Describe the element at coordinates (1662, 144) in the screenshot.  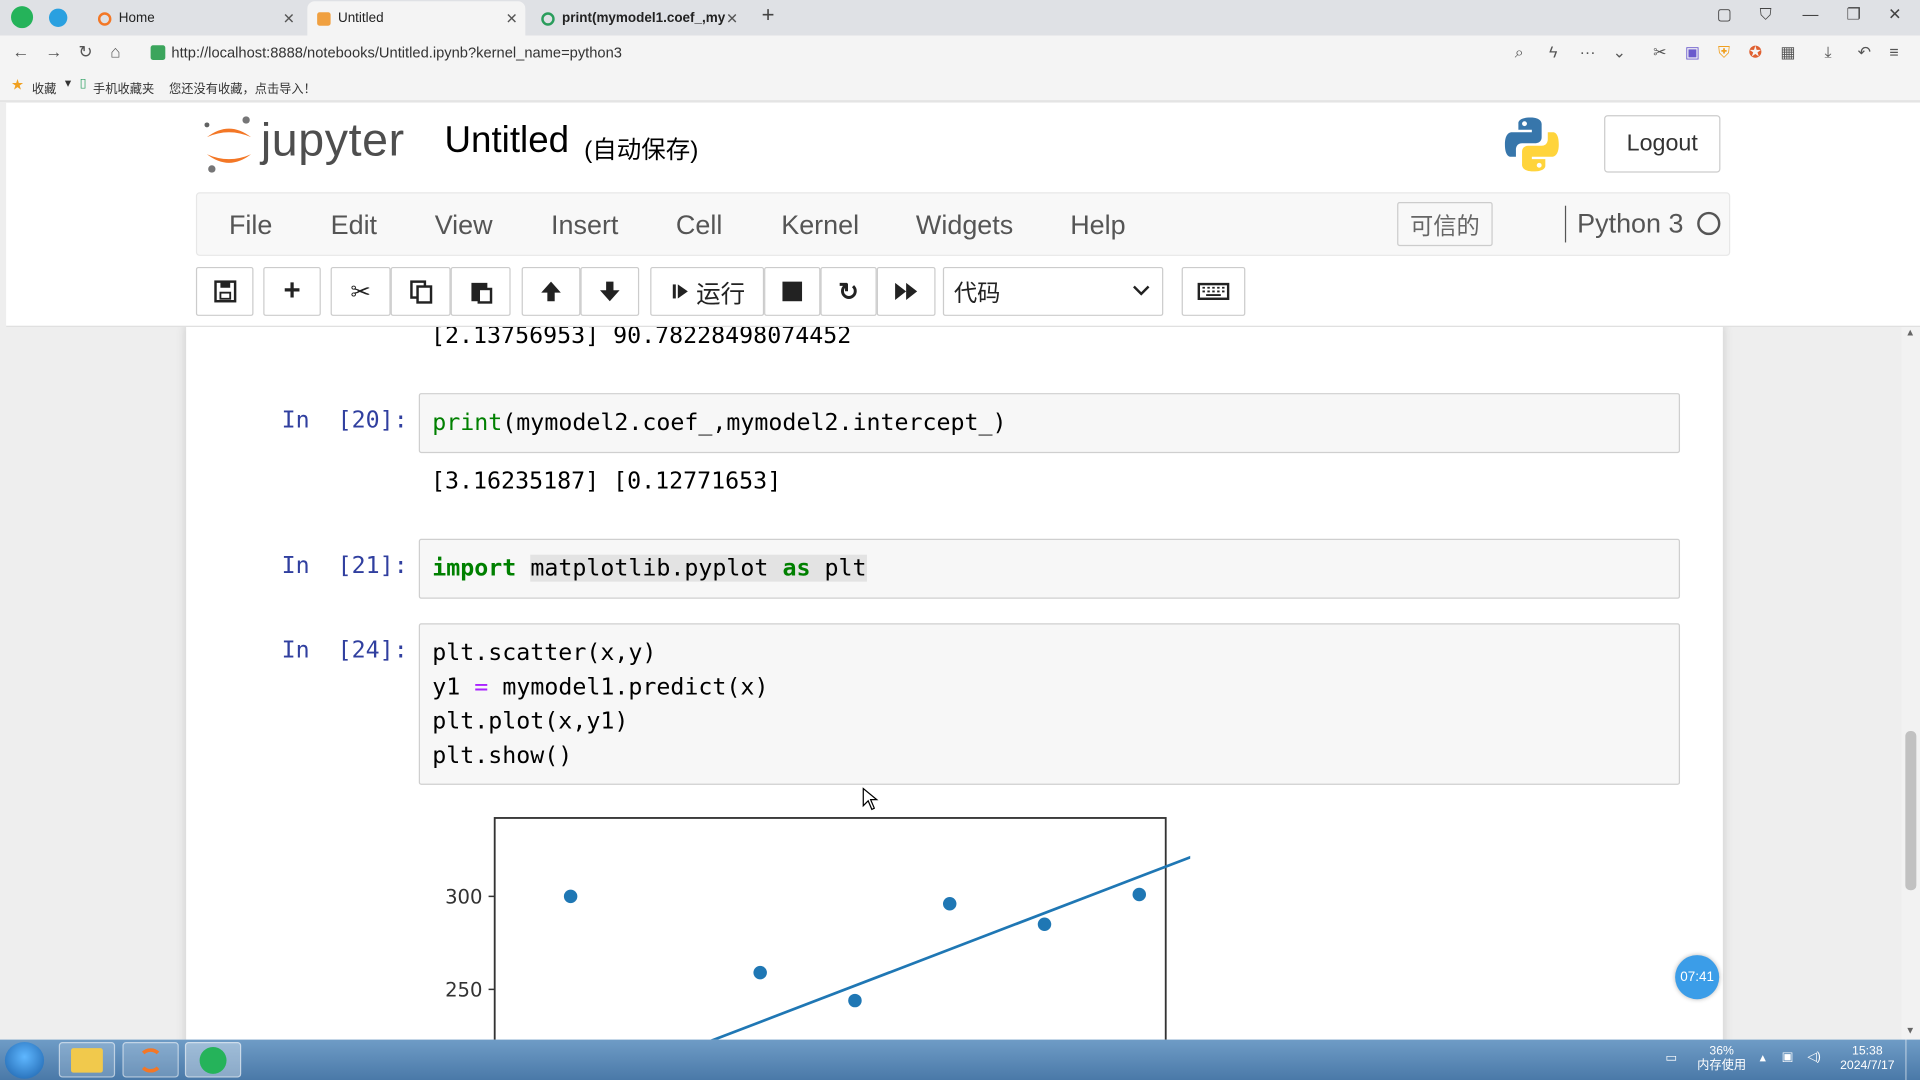
I see `logout-button: Logout` at that location.